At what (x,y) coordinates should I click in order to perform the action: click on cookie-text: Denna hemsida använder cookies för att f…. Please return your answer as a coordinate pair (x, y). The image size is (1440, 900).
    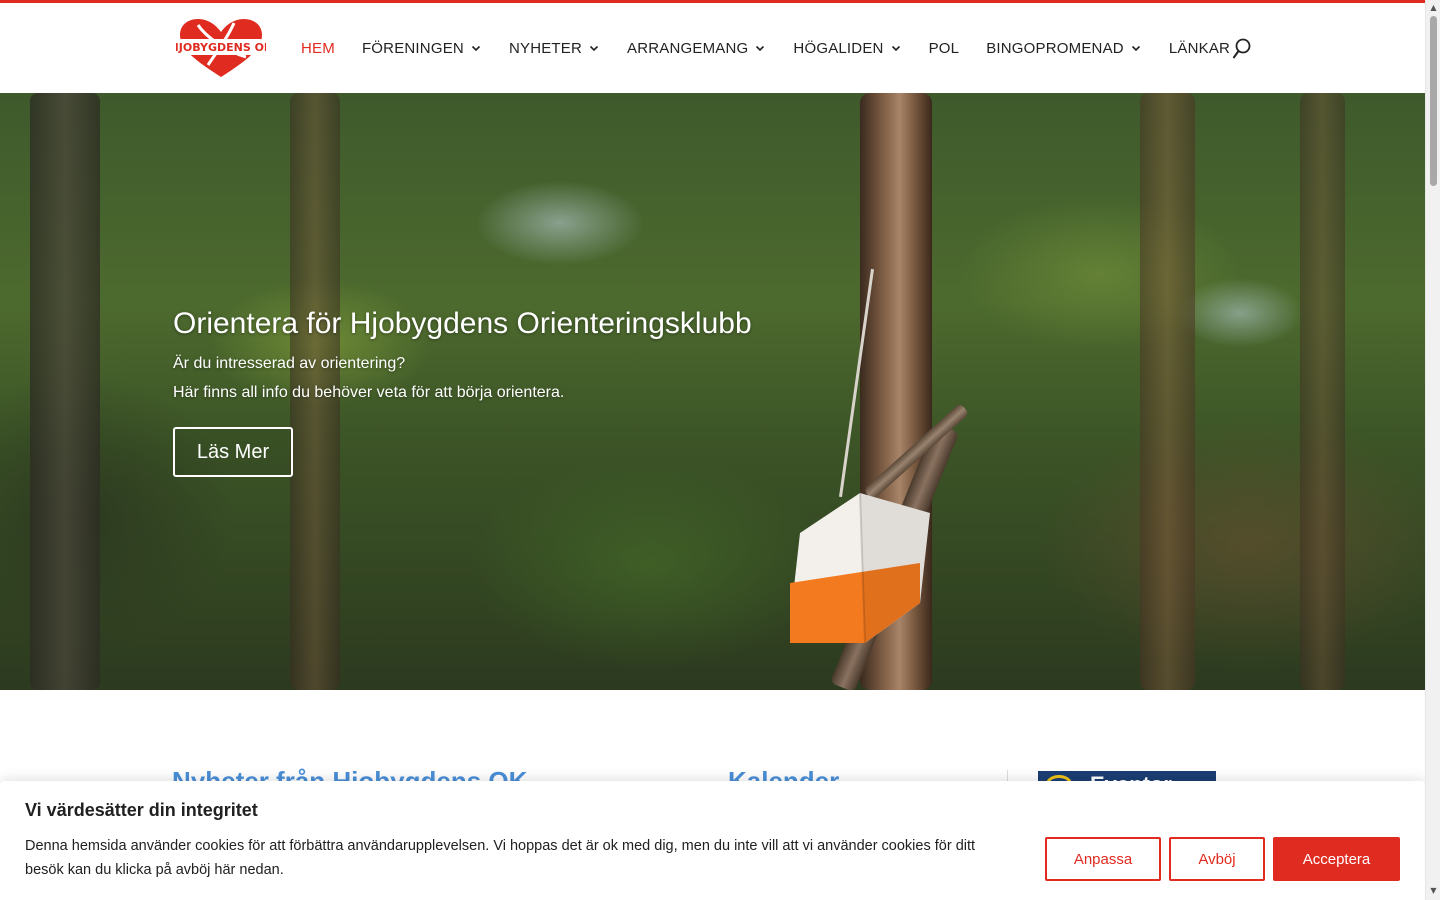
    Looking at the image, I should click on (500, 858).